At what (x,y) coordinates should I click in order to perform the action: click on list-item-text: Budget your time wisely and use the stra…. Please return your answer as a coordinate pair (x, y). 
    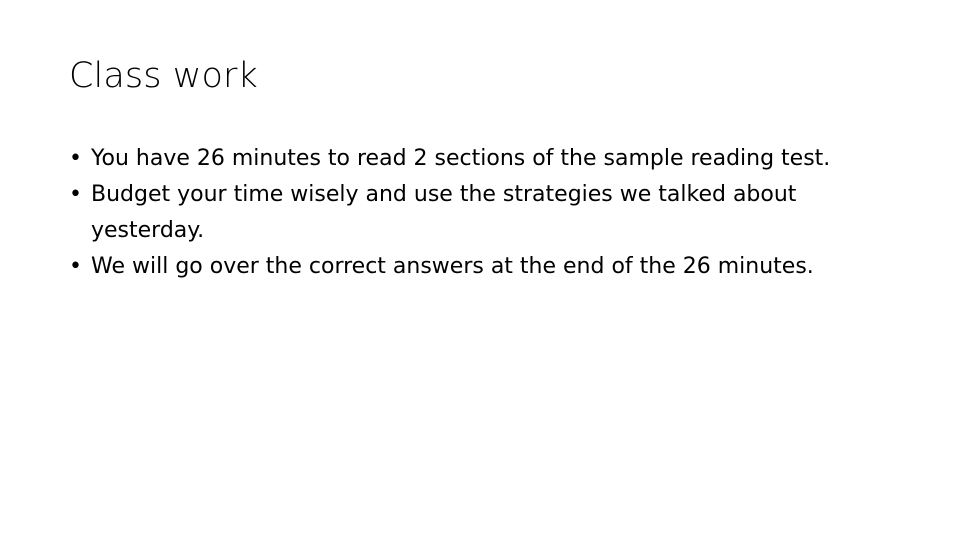
    Looking at the image, I should click on (444, 212).